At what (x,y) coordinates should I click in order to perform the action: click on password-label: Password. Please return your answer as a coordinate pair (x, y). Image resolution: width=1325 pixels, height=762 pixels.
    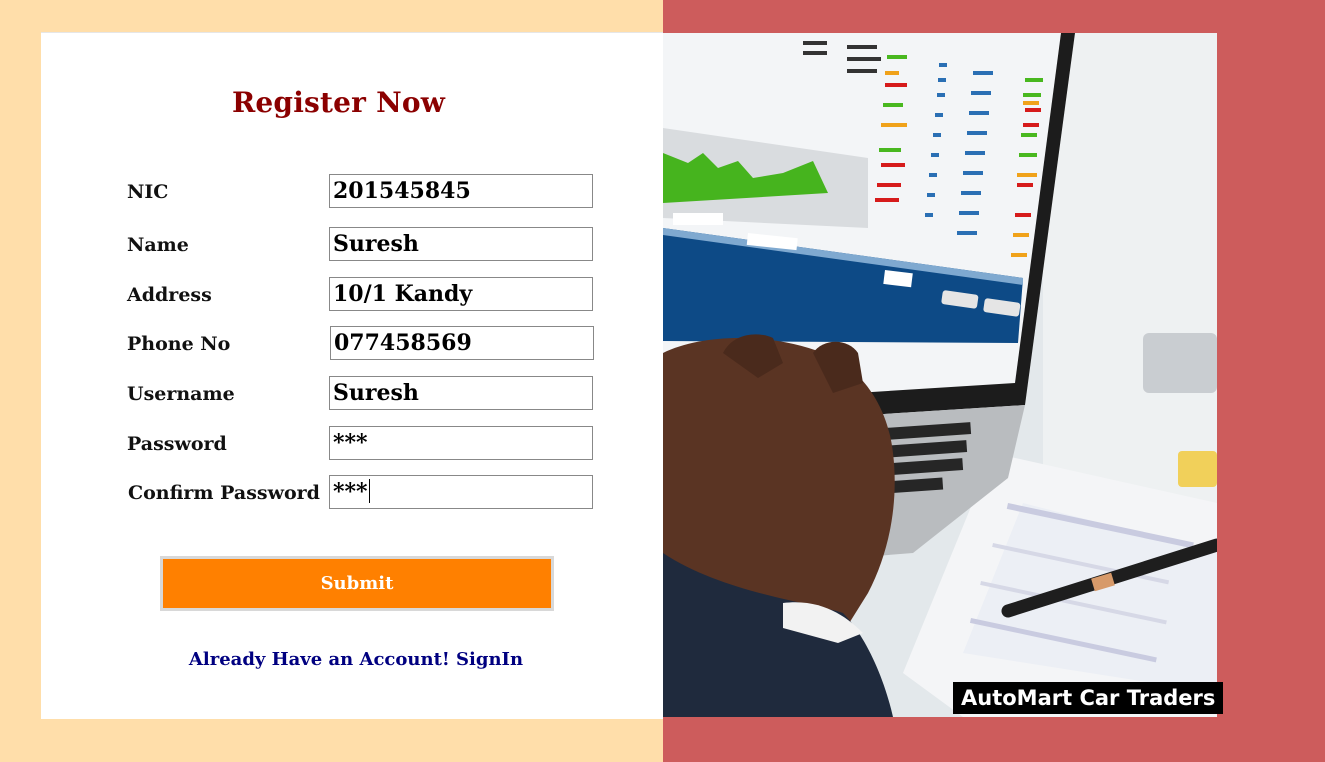
    Looking at the image, I should click on (177, 444).